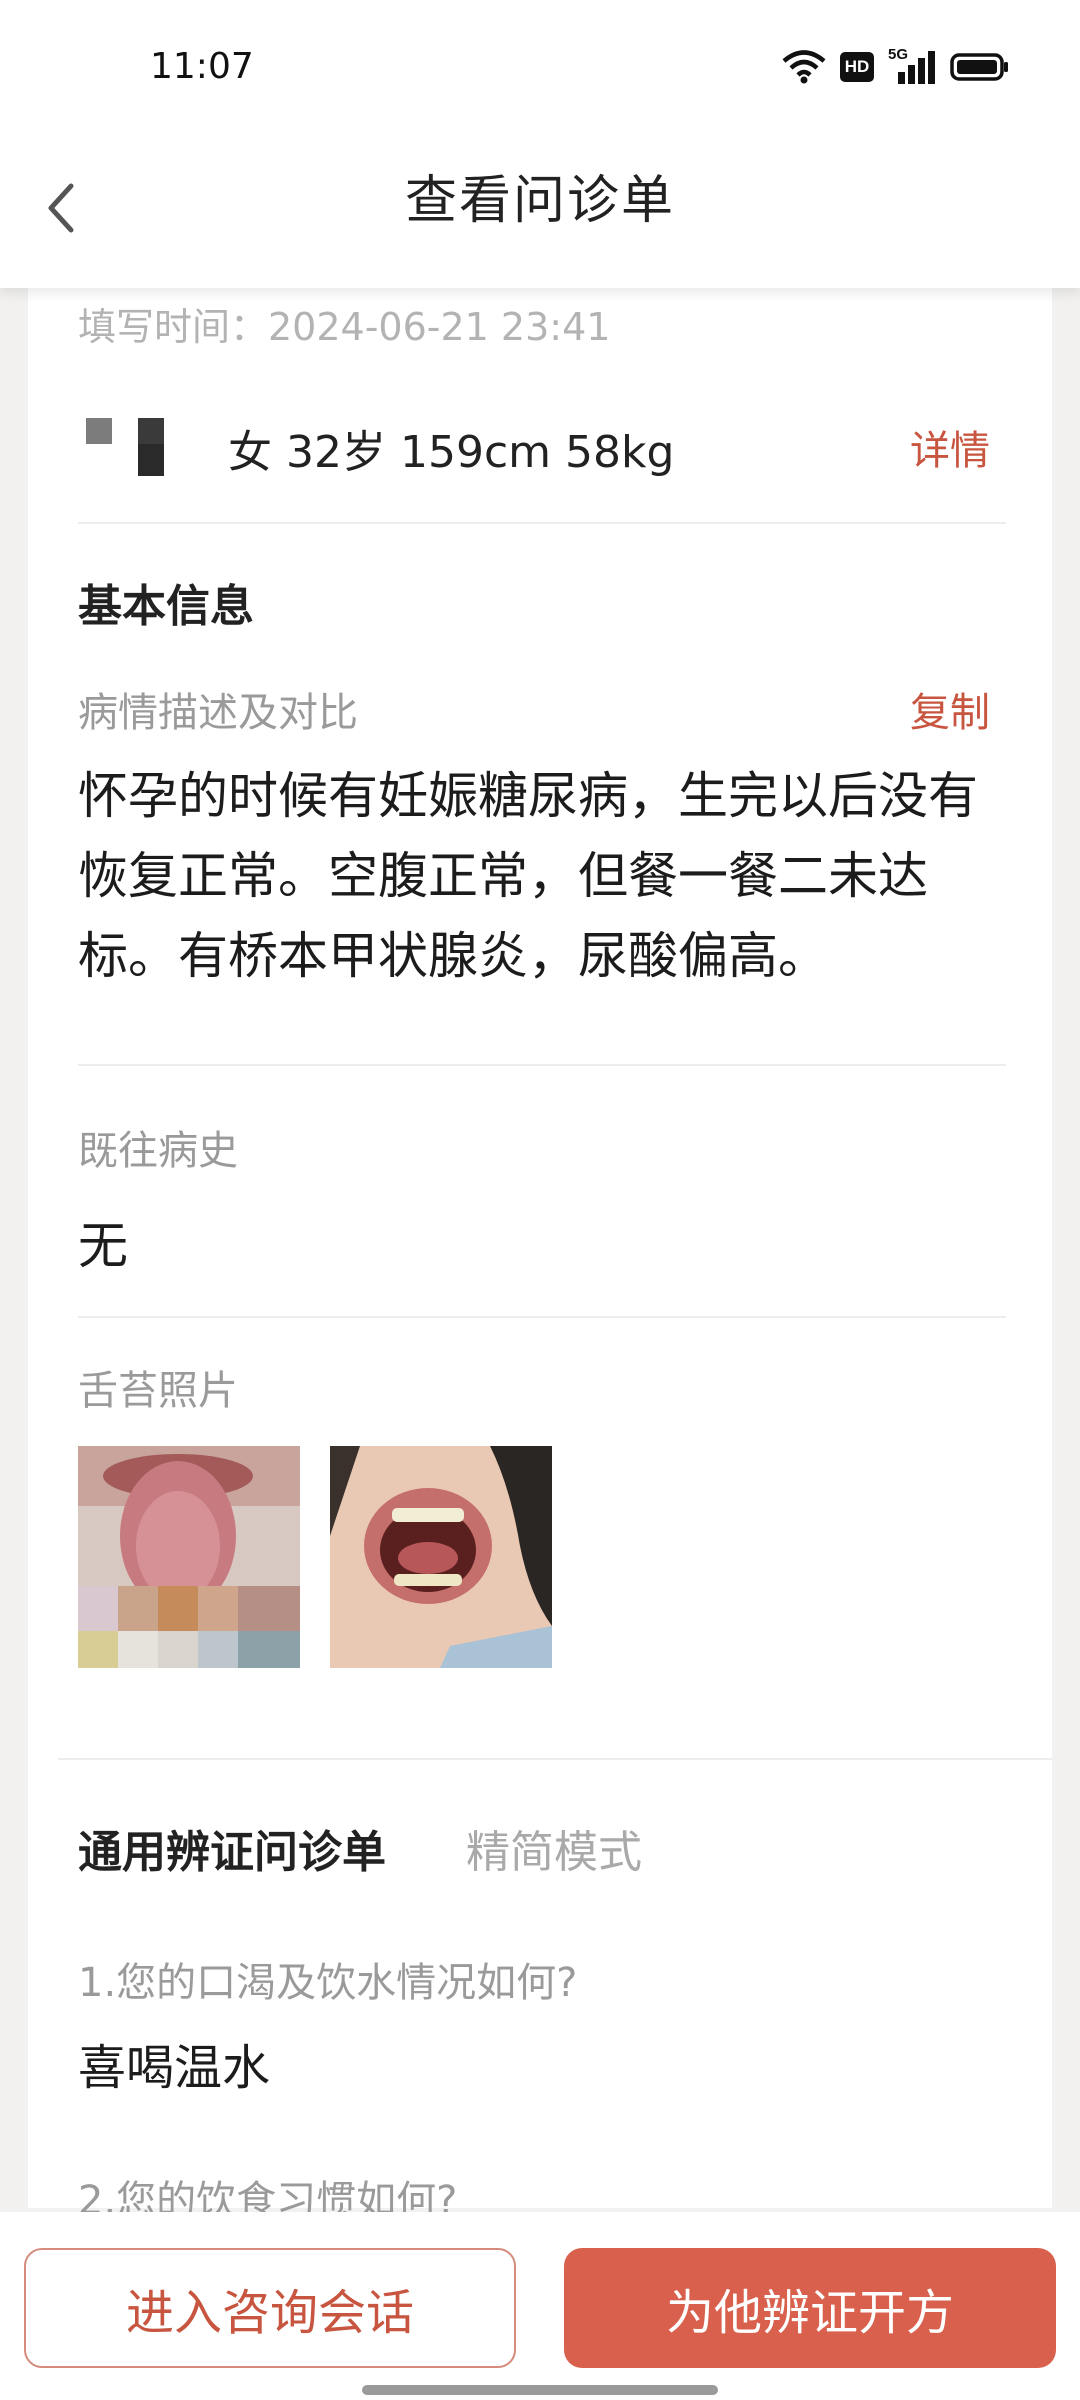 This screenshot has width=1080, height=2400. Describe the element at coordinates (950, 709) in the screenshot. I see `copy-button: 复制` at that location.